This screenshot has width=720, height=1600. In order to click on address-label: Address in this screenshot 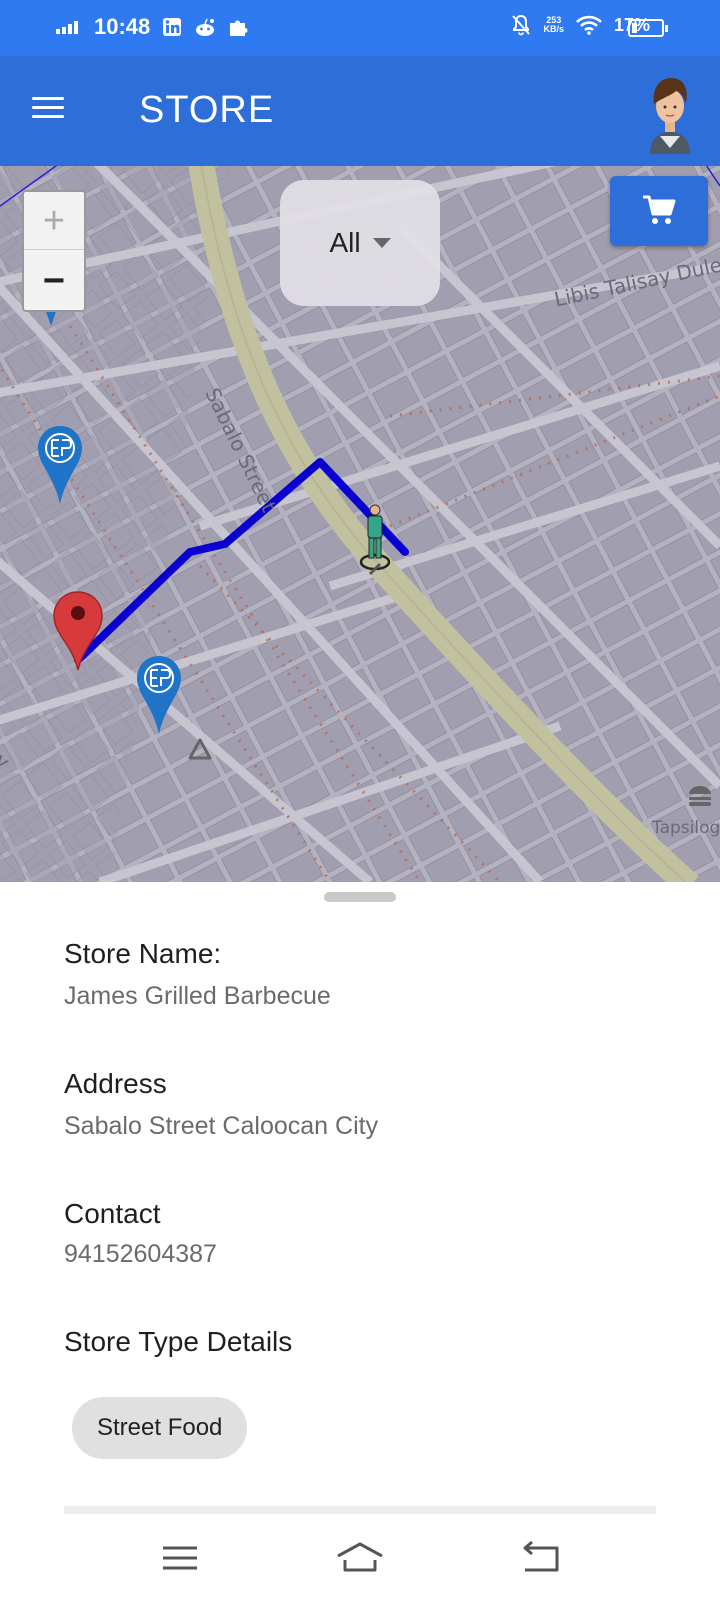, I will do `click(115, 1083)`.